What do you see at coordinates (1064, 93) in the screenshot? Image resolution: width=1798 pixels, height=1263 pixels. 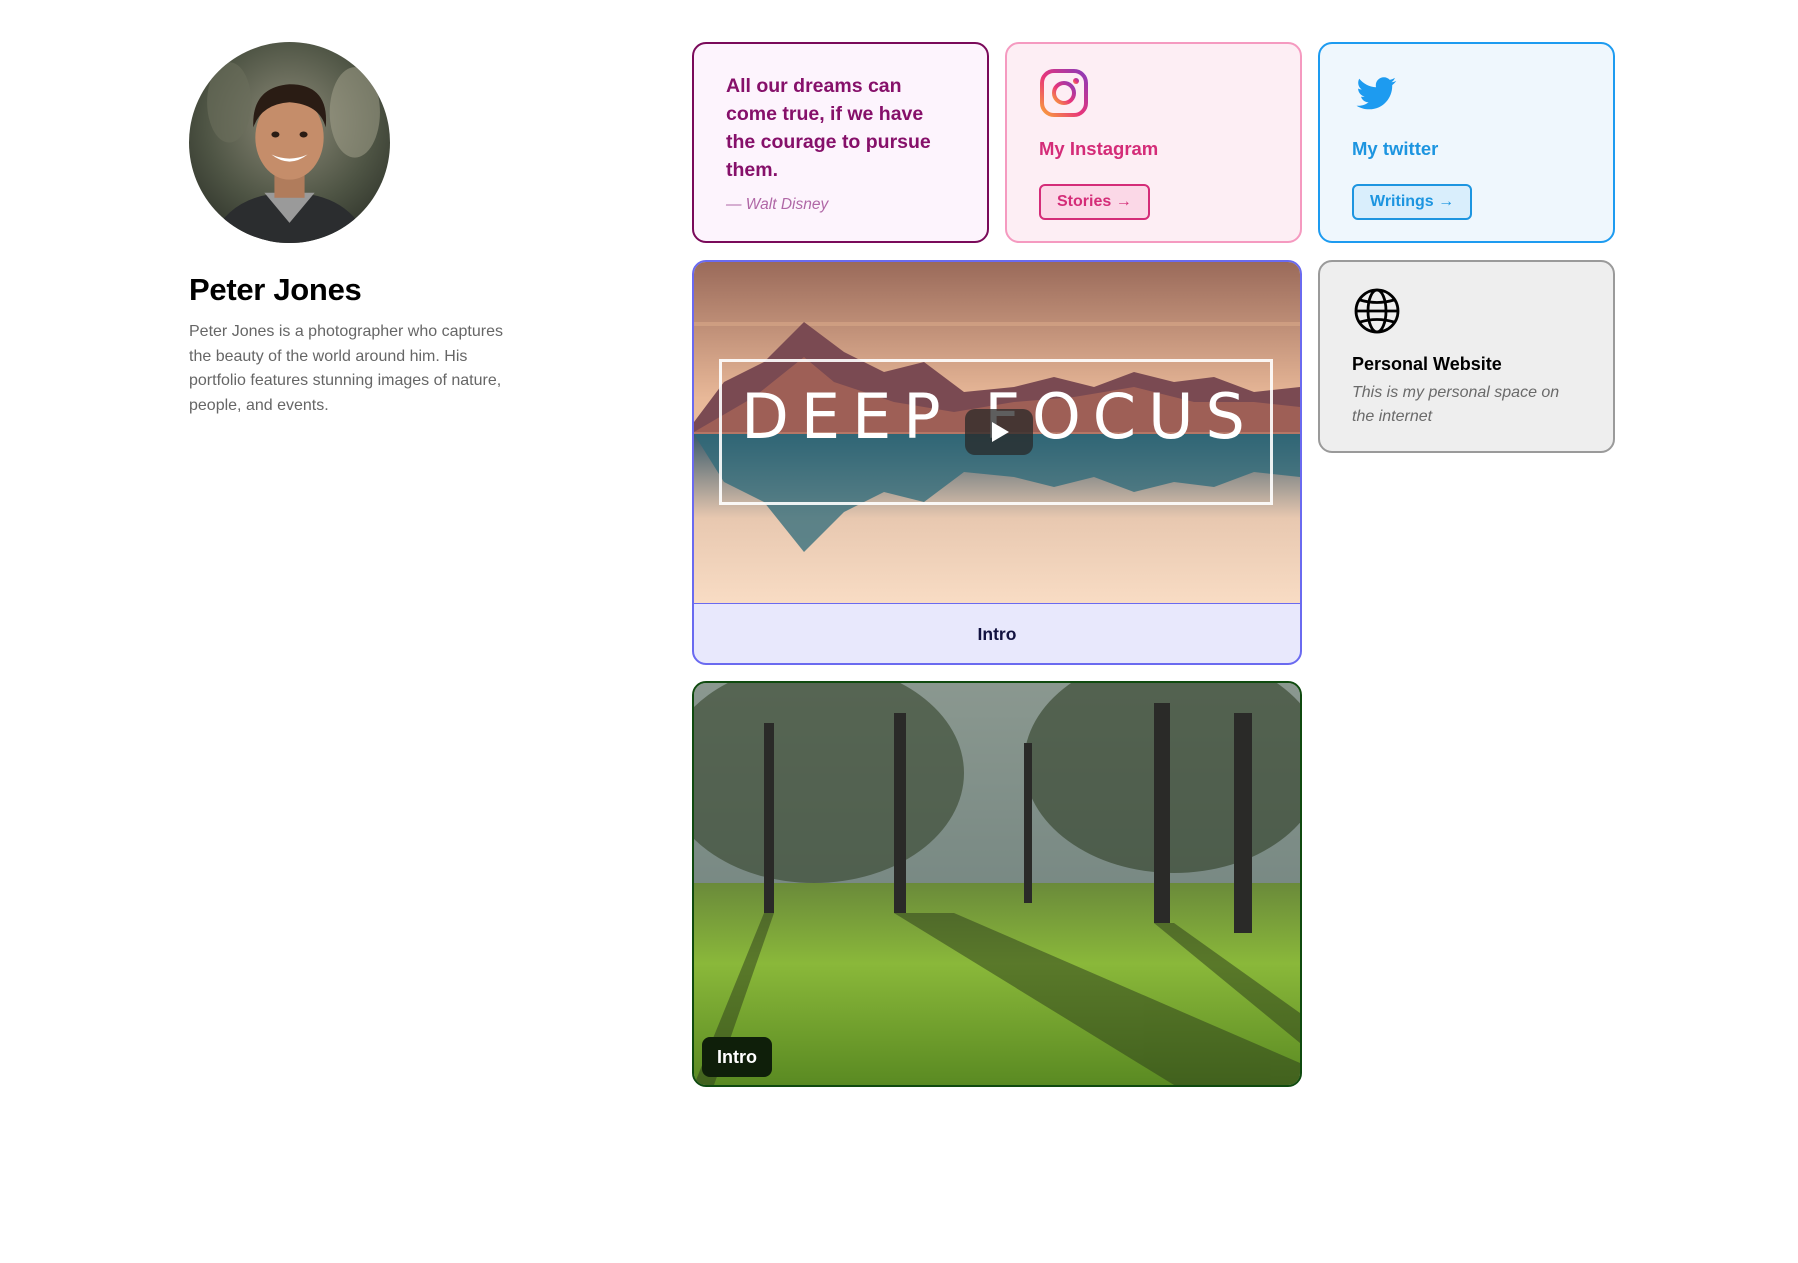 I see `instagram-icon` at bounding box center [1064, 93].